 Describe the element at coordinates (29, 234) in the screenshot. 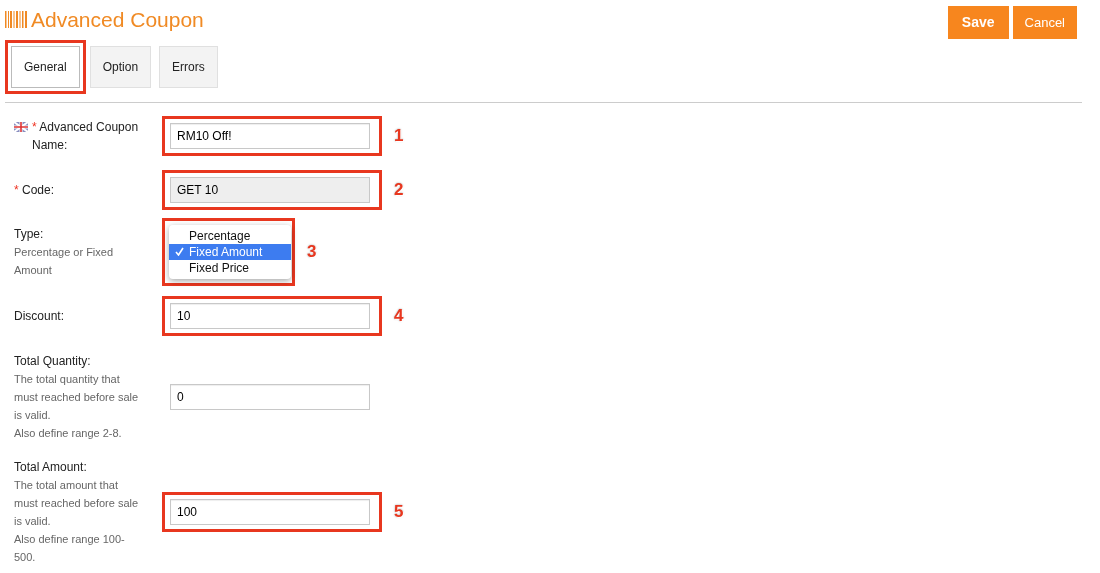

I see `field-label: Type:` at that location.